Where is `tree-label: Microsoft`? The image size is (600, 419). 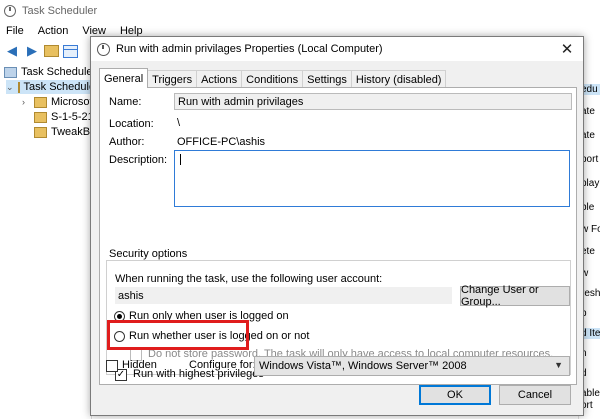 tree-label: Microsoft is located at coordinates (73, 102).